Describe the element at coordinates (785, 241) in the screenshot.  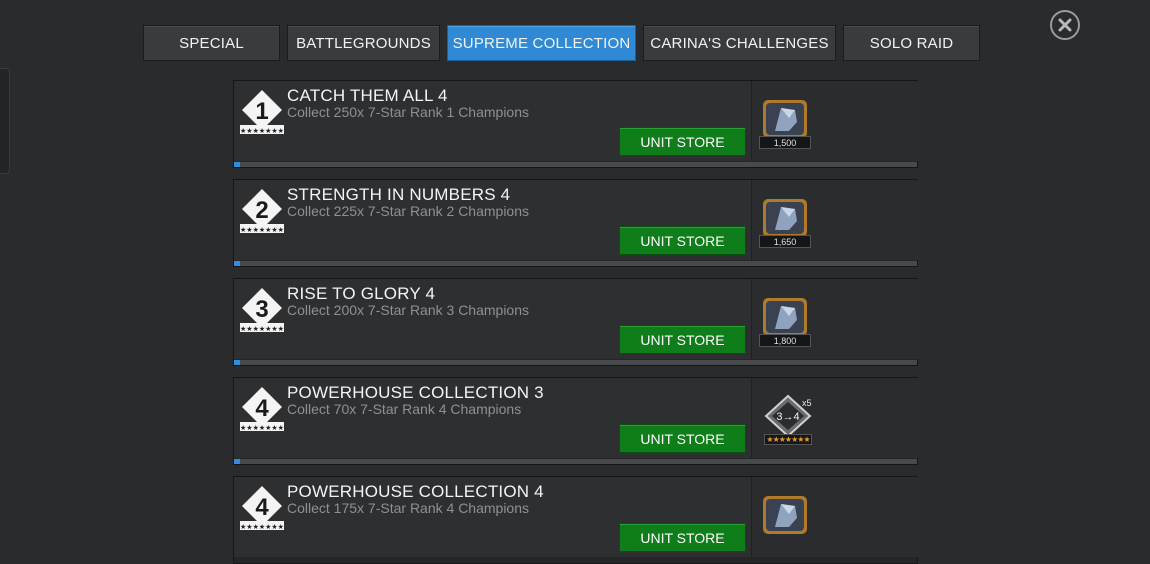
I see `reward-amount: 1,650` at that location.